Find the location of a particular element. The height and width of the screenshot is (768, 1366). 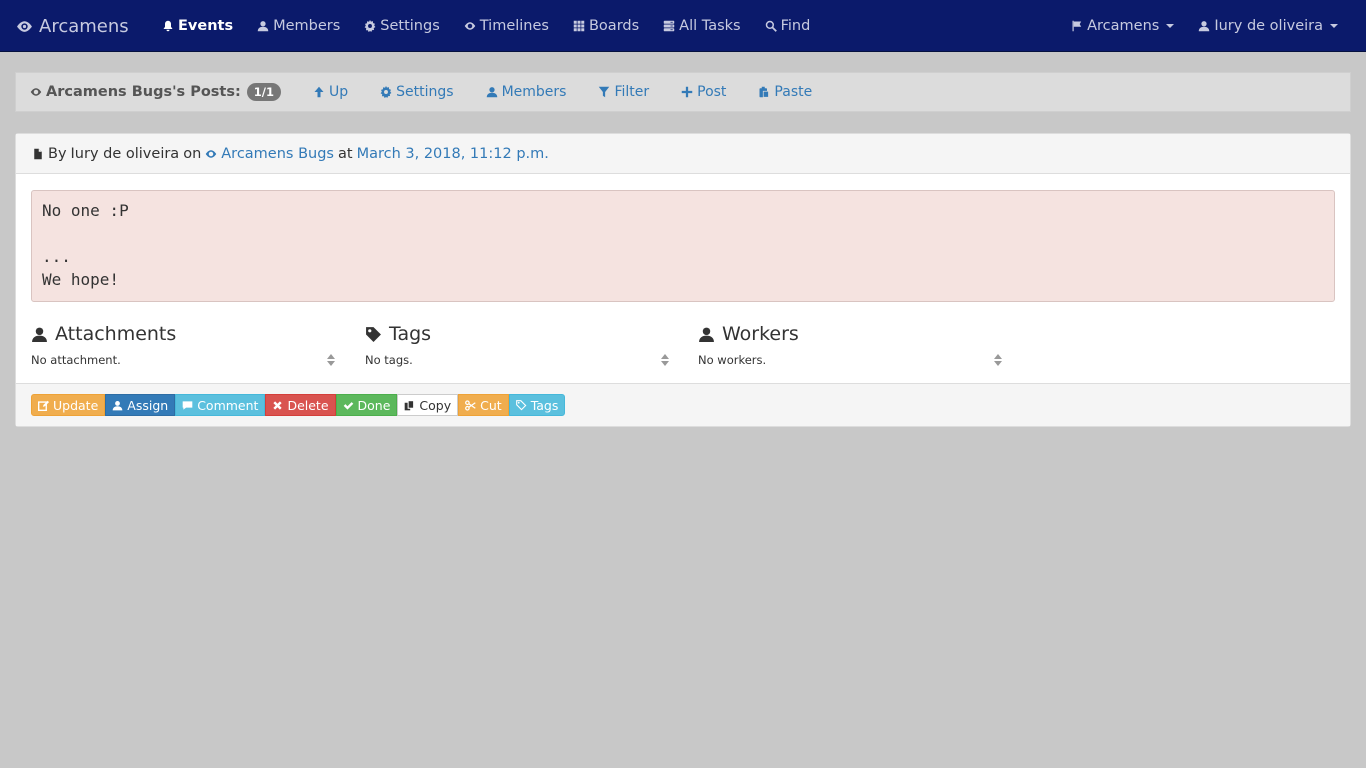

timeline-settings-link: Settings is located at coordinates (417, 92).